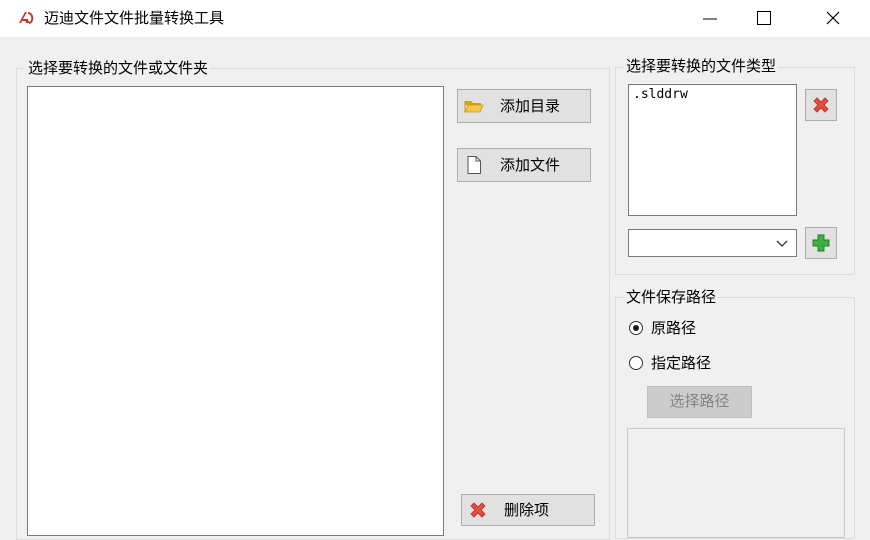 The height and width of the screenshot is (540, 870). What do you see at coordinates (530, 106) in the screenshot?
I see `add-directory-label: 添加目录` at bounding box center [530, 106].